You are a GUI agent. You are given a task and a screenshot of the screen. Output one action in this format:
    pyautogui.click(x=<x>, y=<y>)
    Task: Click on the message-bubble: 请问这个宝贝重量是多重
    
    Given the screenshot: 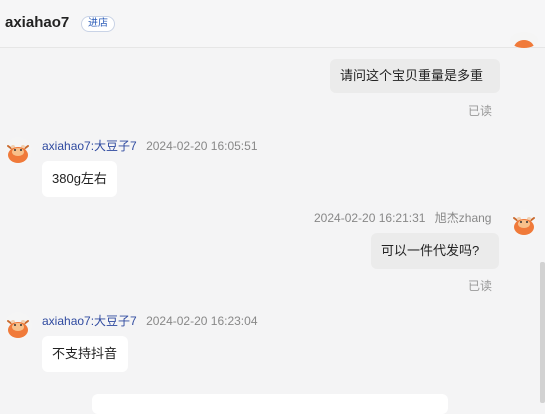 What is the action you would take?
    pyautogui.click(x=415, y=76)
    